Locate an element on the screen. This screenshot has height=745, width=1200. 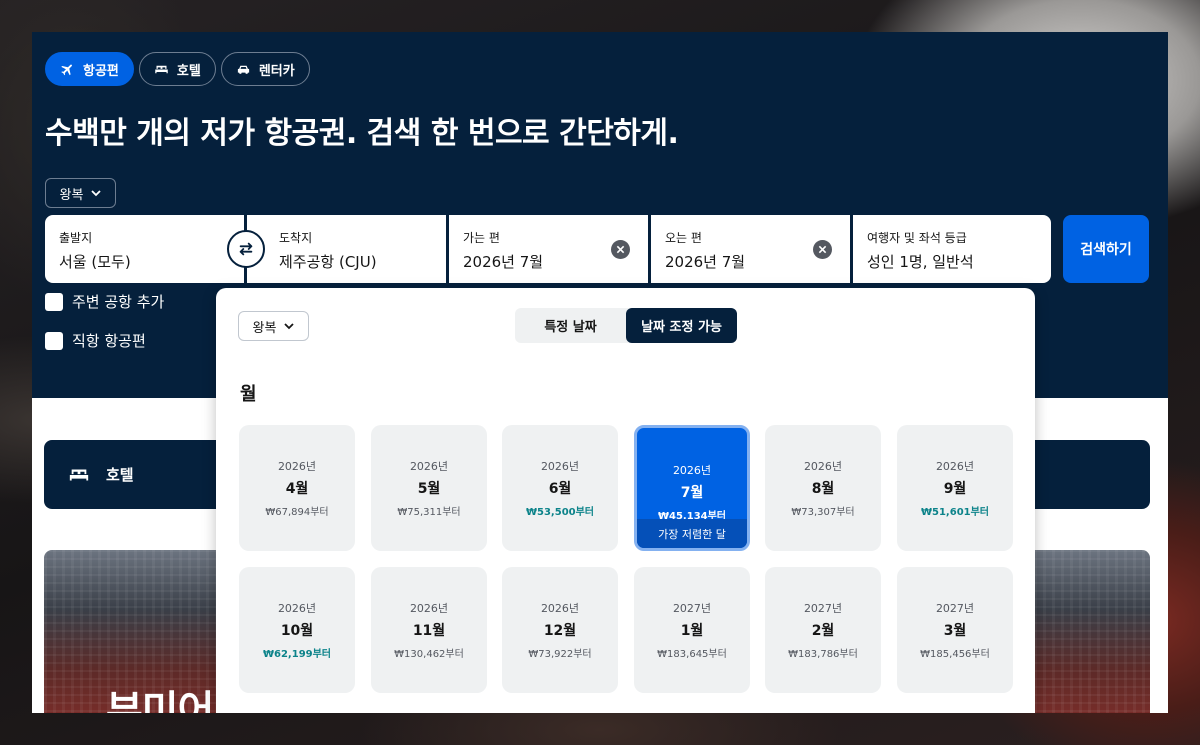
month-card-month: 12월 is located at coordinates (560, 631).